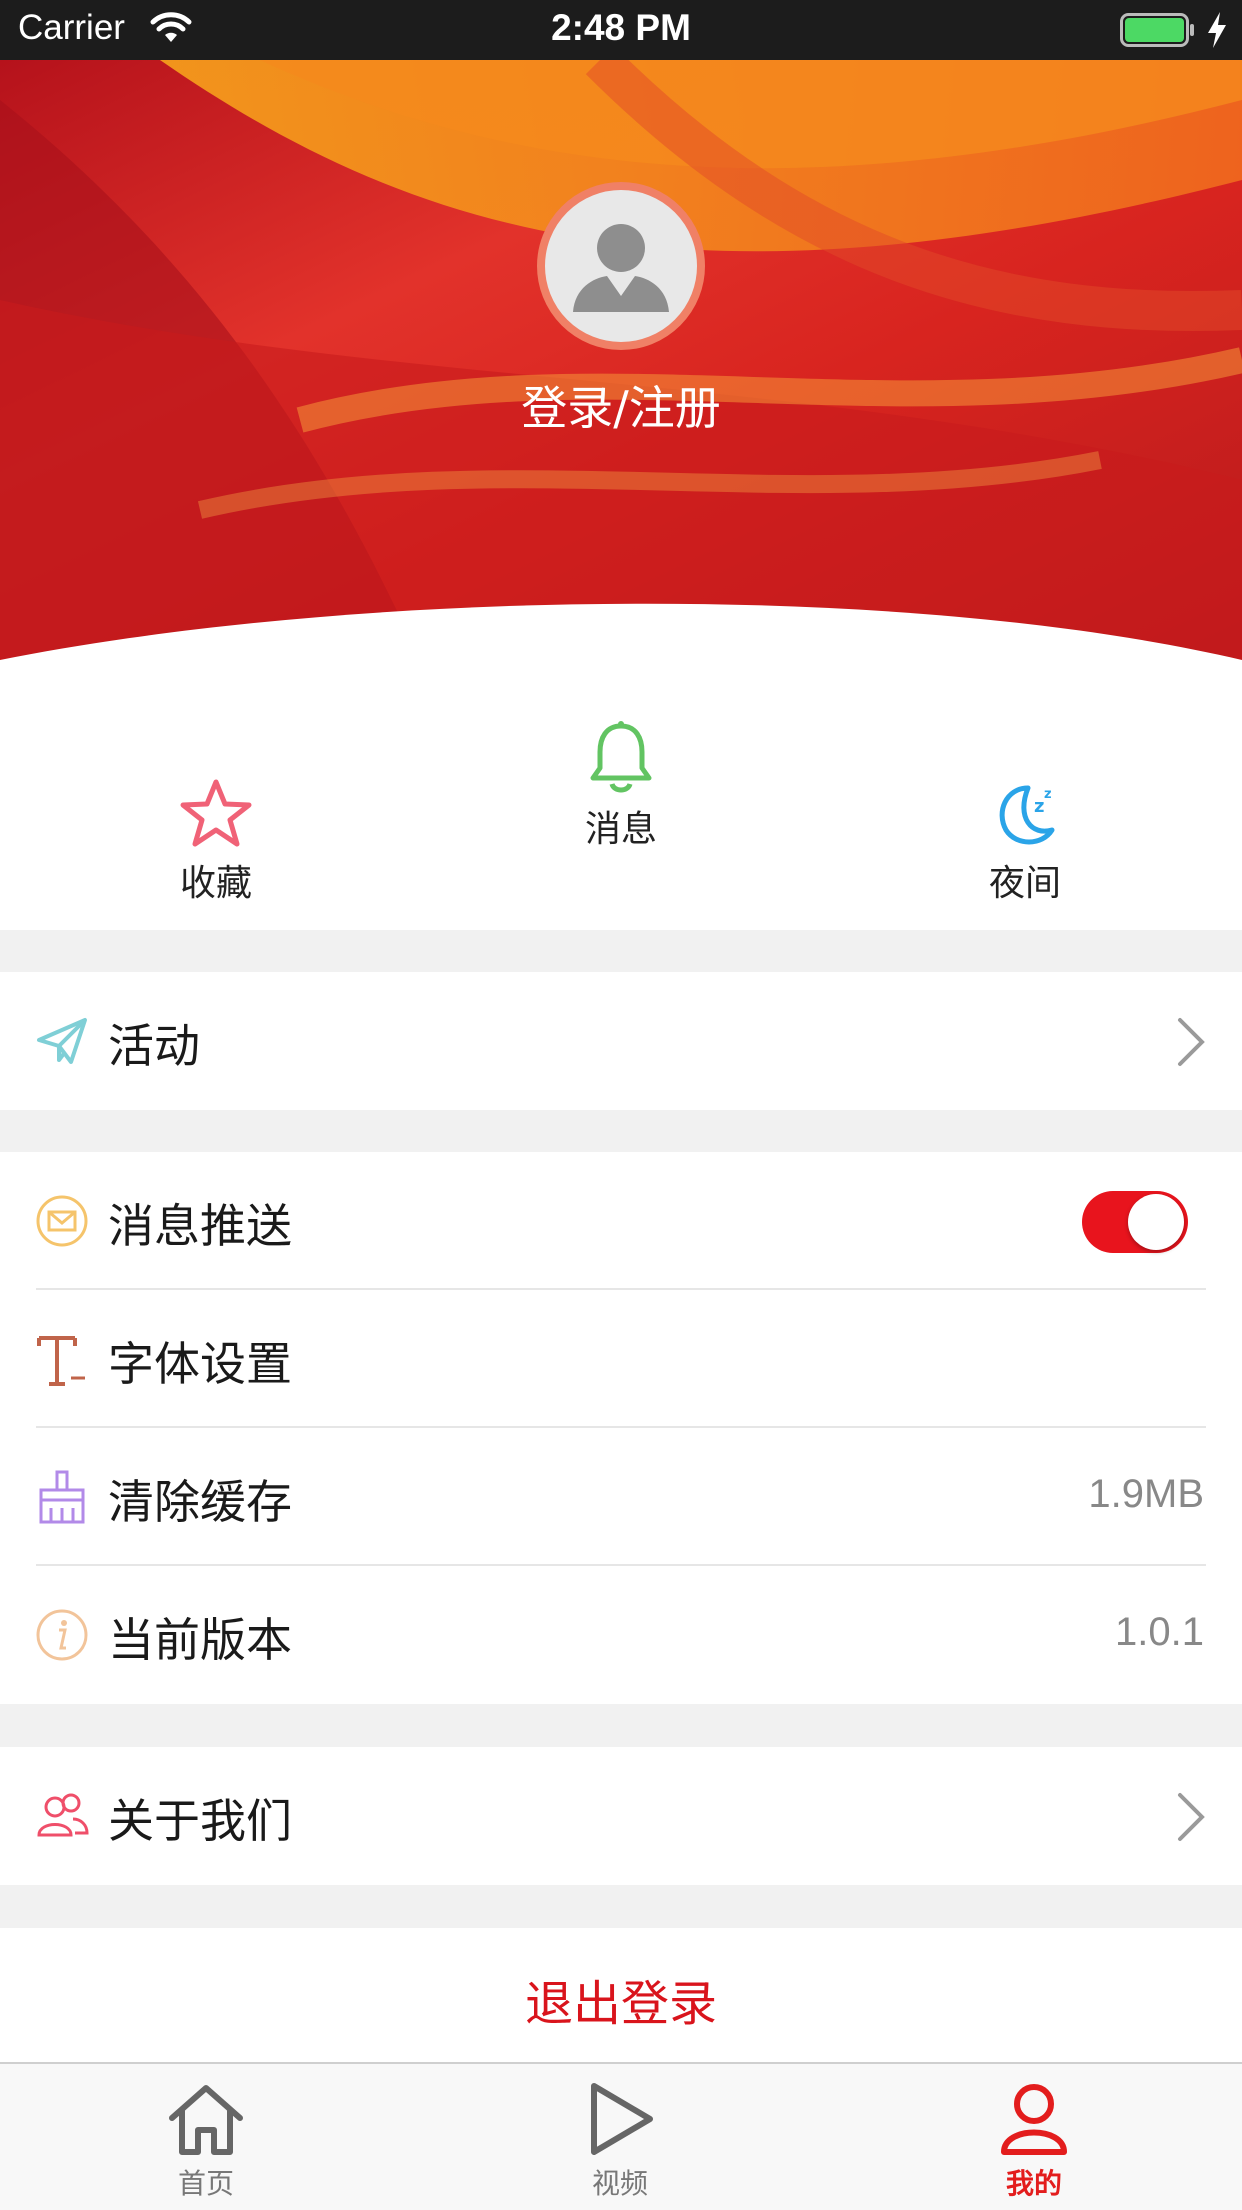 The width and height of the screenshot is (1242, 2210). I want to click on clear-cache-row: 清除缓存 1.9MB, so click(621, 1497).